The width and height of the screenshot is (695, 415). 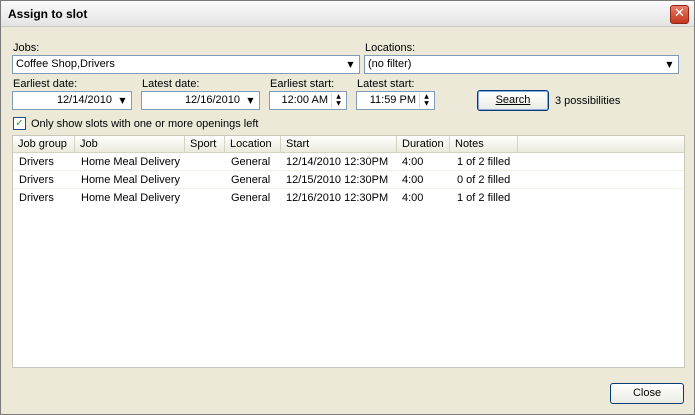 I want to click on earliest-start-updown: ▲ ▼, so click(x=338, y=100).